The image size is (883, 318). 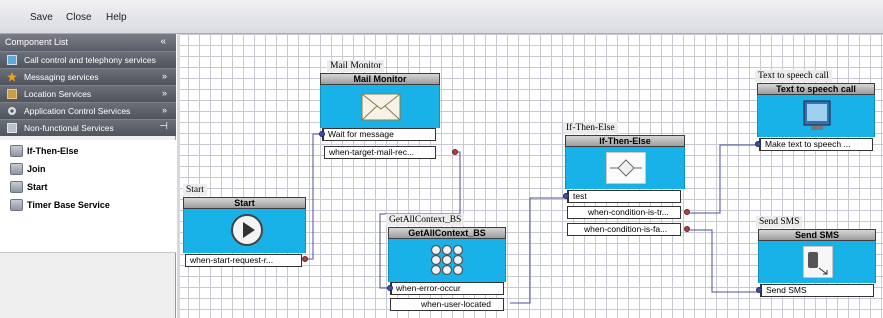 I want to click on node-caption: Mail Monitor, so click(x=356, y=66).